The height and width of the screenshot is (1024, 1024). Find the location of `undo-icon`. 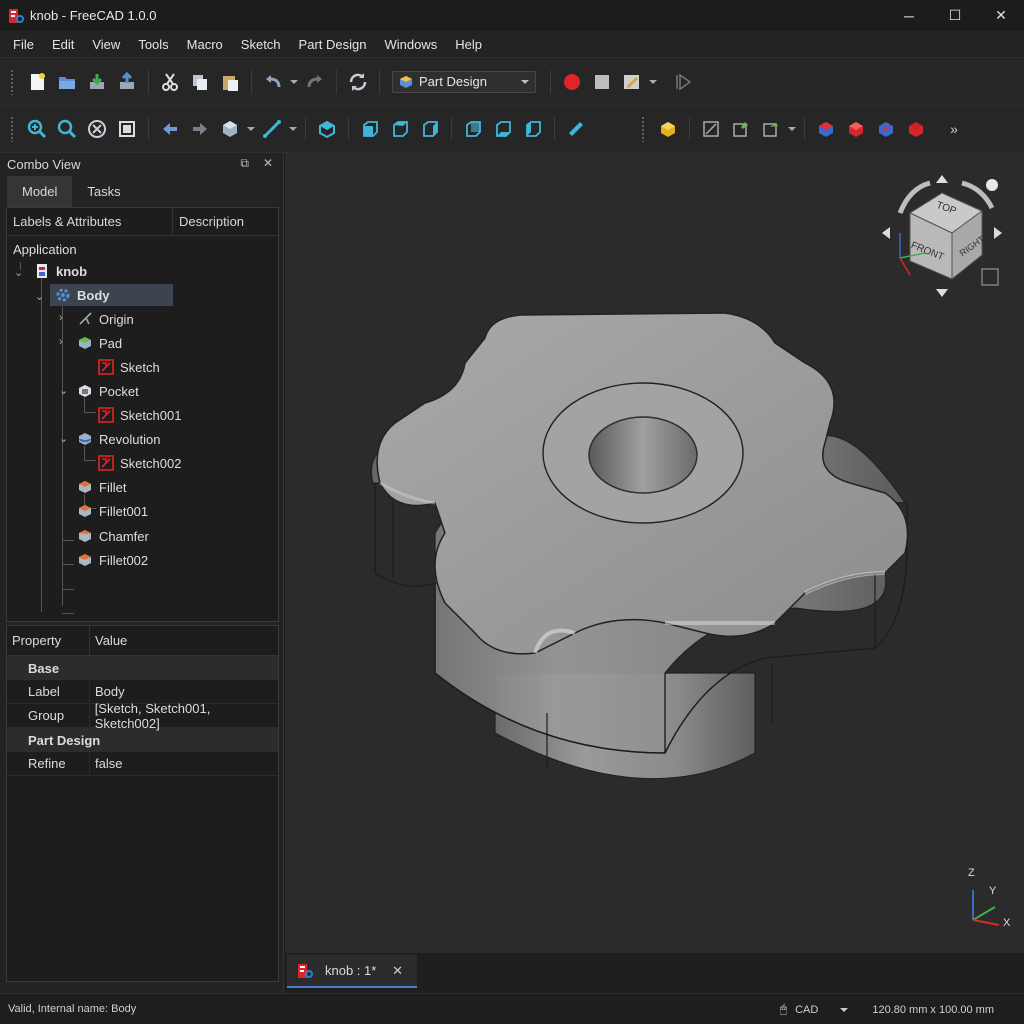

undo-icon is located at coordinates (273, 82).